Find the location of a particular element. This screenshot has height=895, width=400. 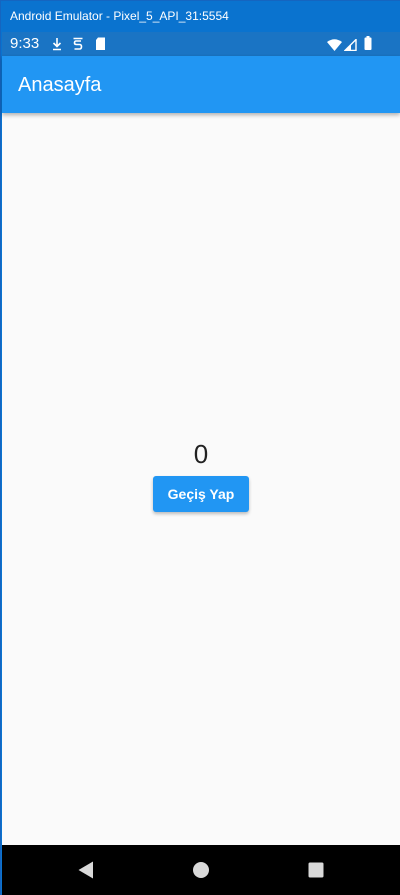

signal-icon is located at coordinates (350, 46).